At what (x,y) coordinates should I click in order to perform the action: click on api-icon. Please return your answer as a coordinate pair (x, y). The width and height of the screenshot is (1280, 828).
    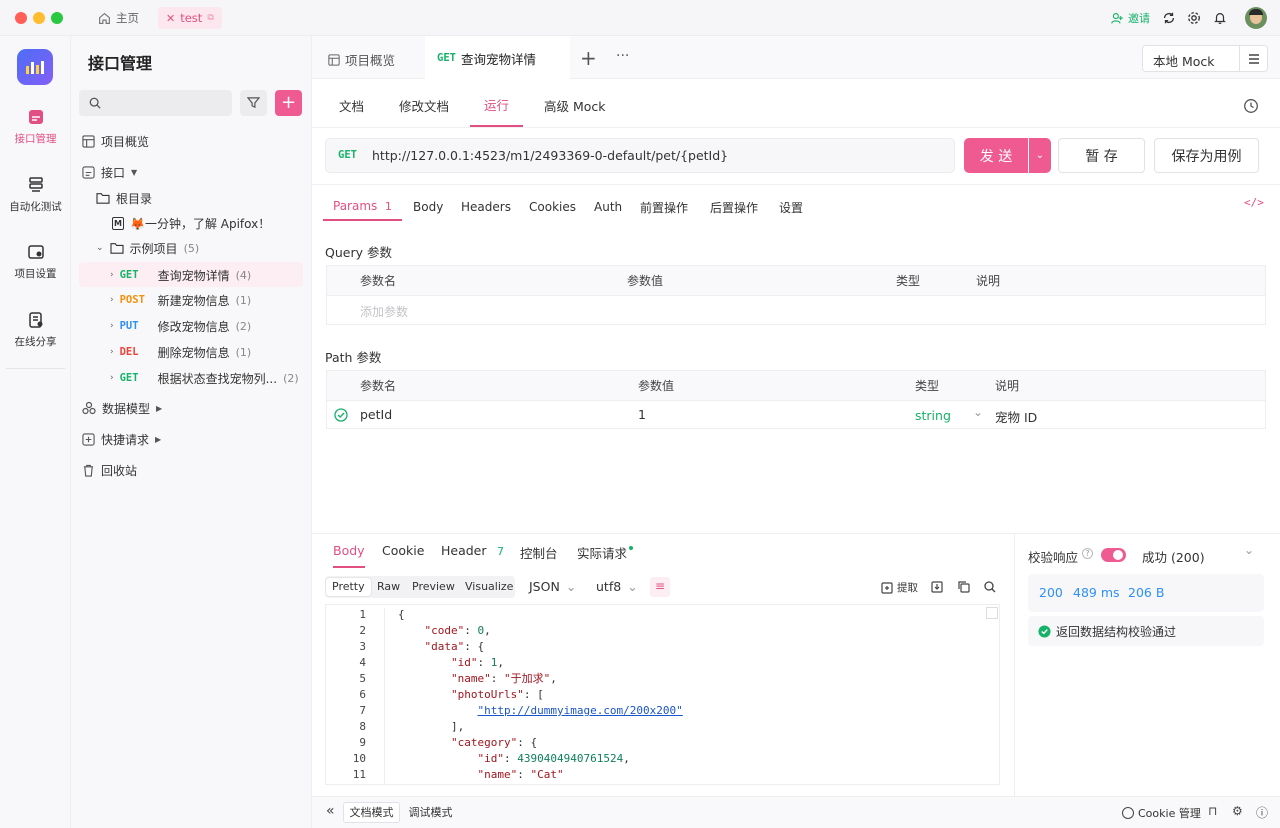
    Looking at the image, I should click on (35, 117).